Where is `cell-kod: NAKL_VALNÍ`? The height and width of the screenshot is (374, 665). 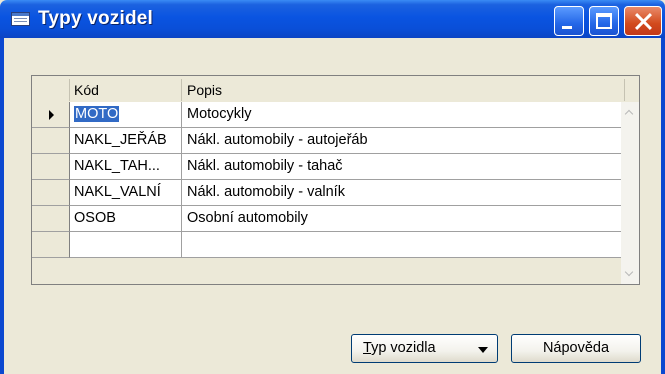 cell-kod: NAKL_VALNÍ is located at coordinates (126, 193).